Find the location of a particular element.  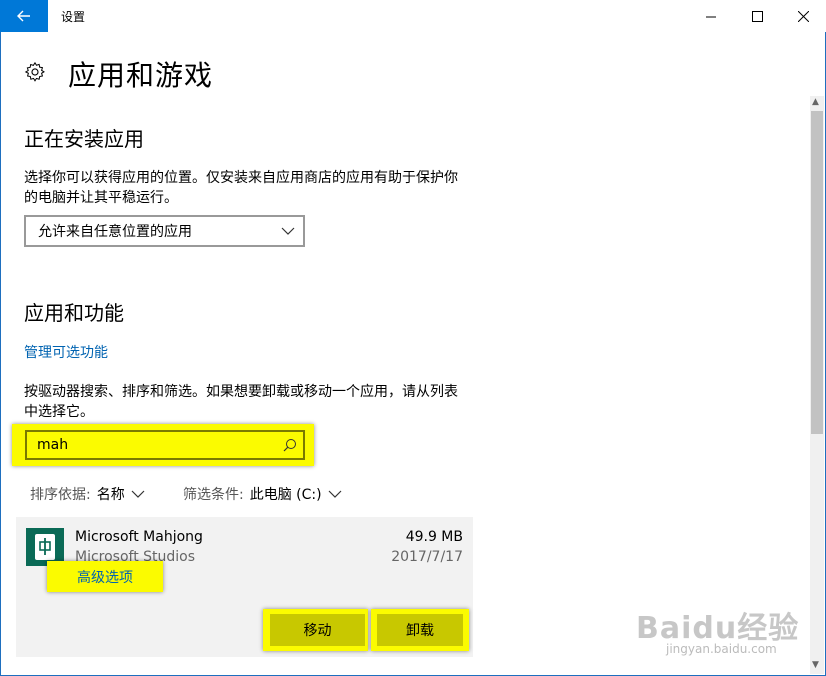

advanced-options-link: 高级选项 is located at coordinates (105, 576).